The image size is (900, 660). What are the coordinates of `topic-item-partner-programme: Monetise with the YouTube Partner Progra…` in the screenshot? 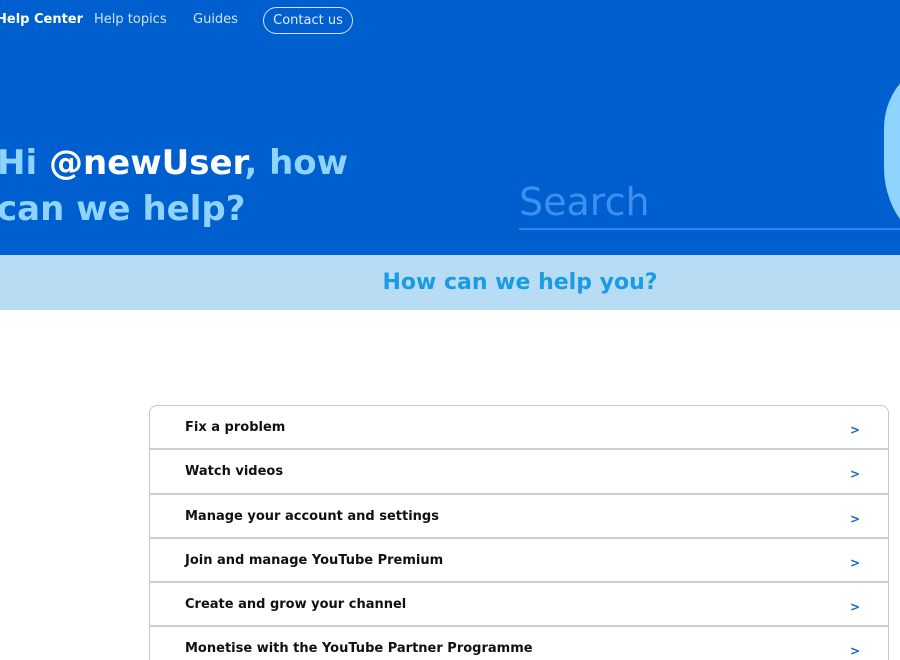 It's located at (519, 643).